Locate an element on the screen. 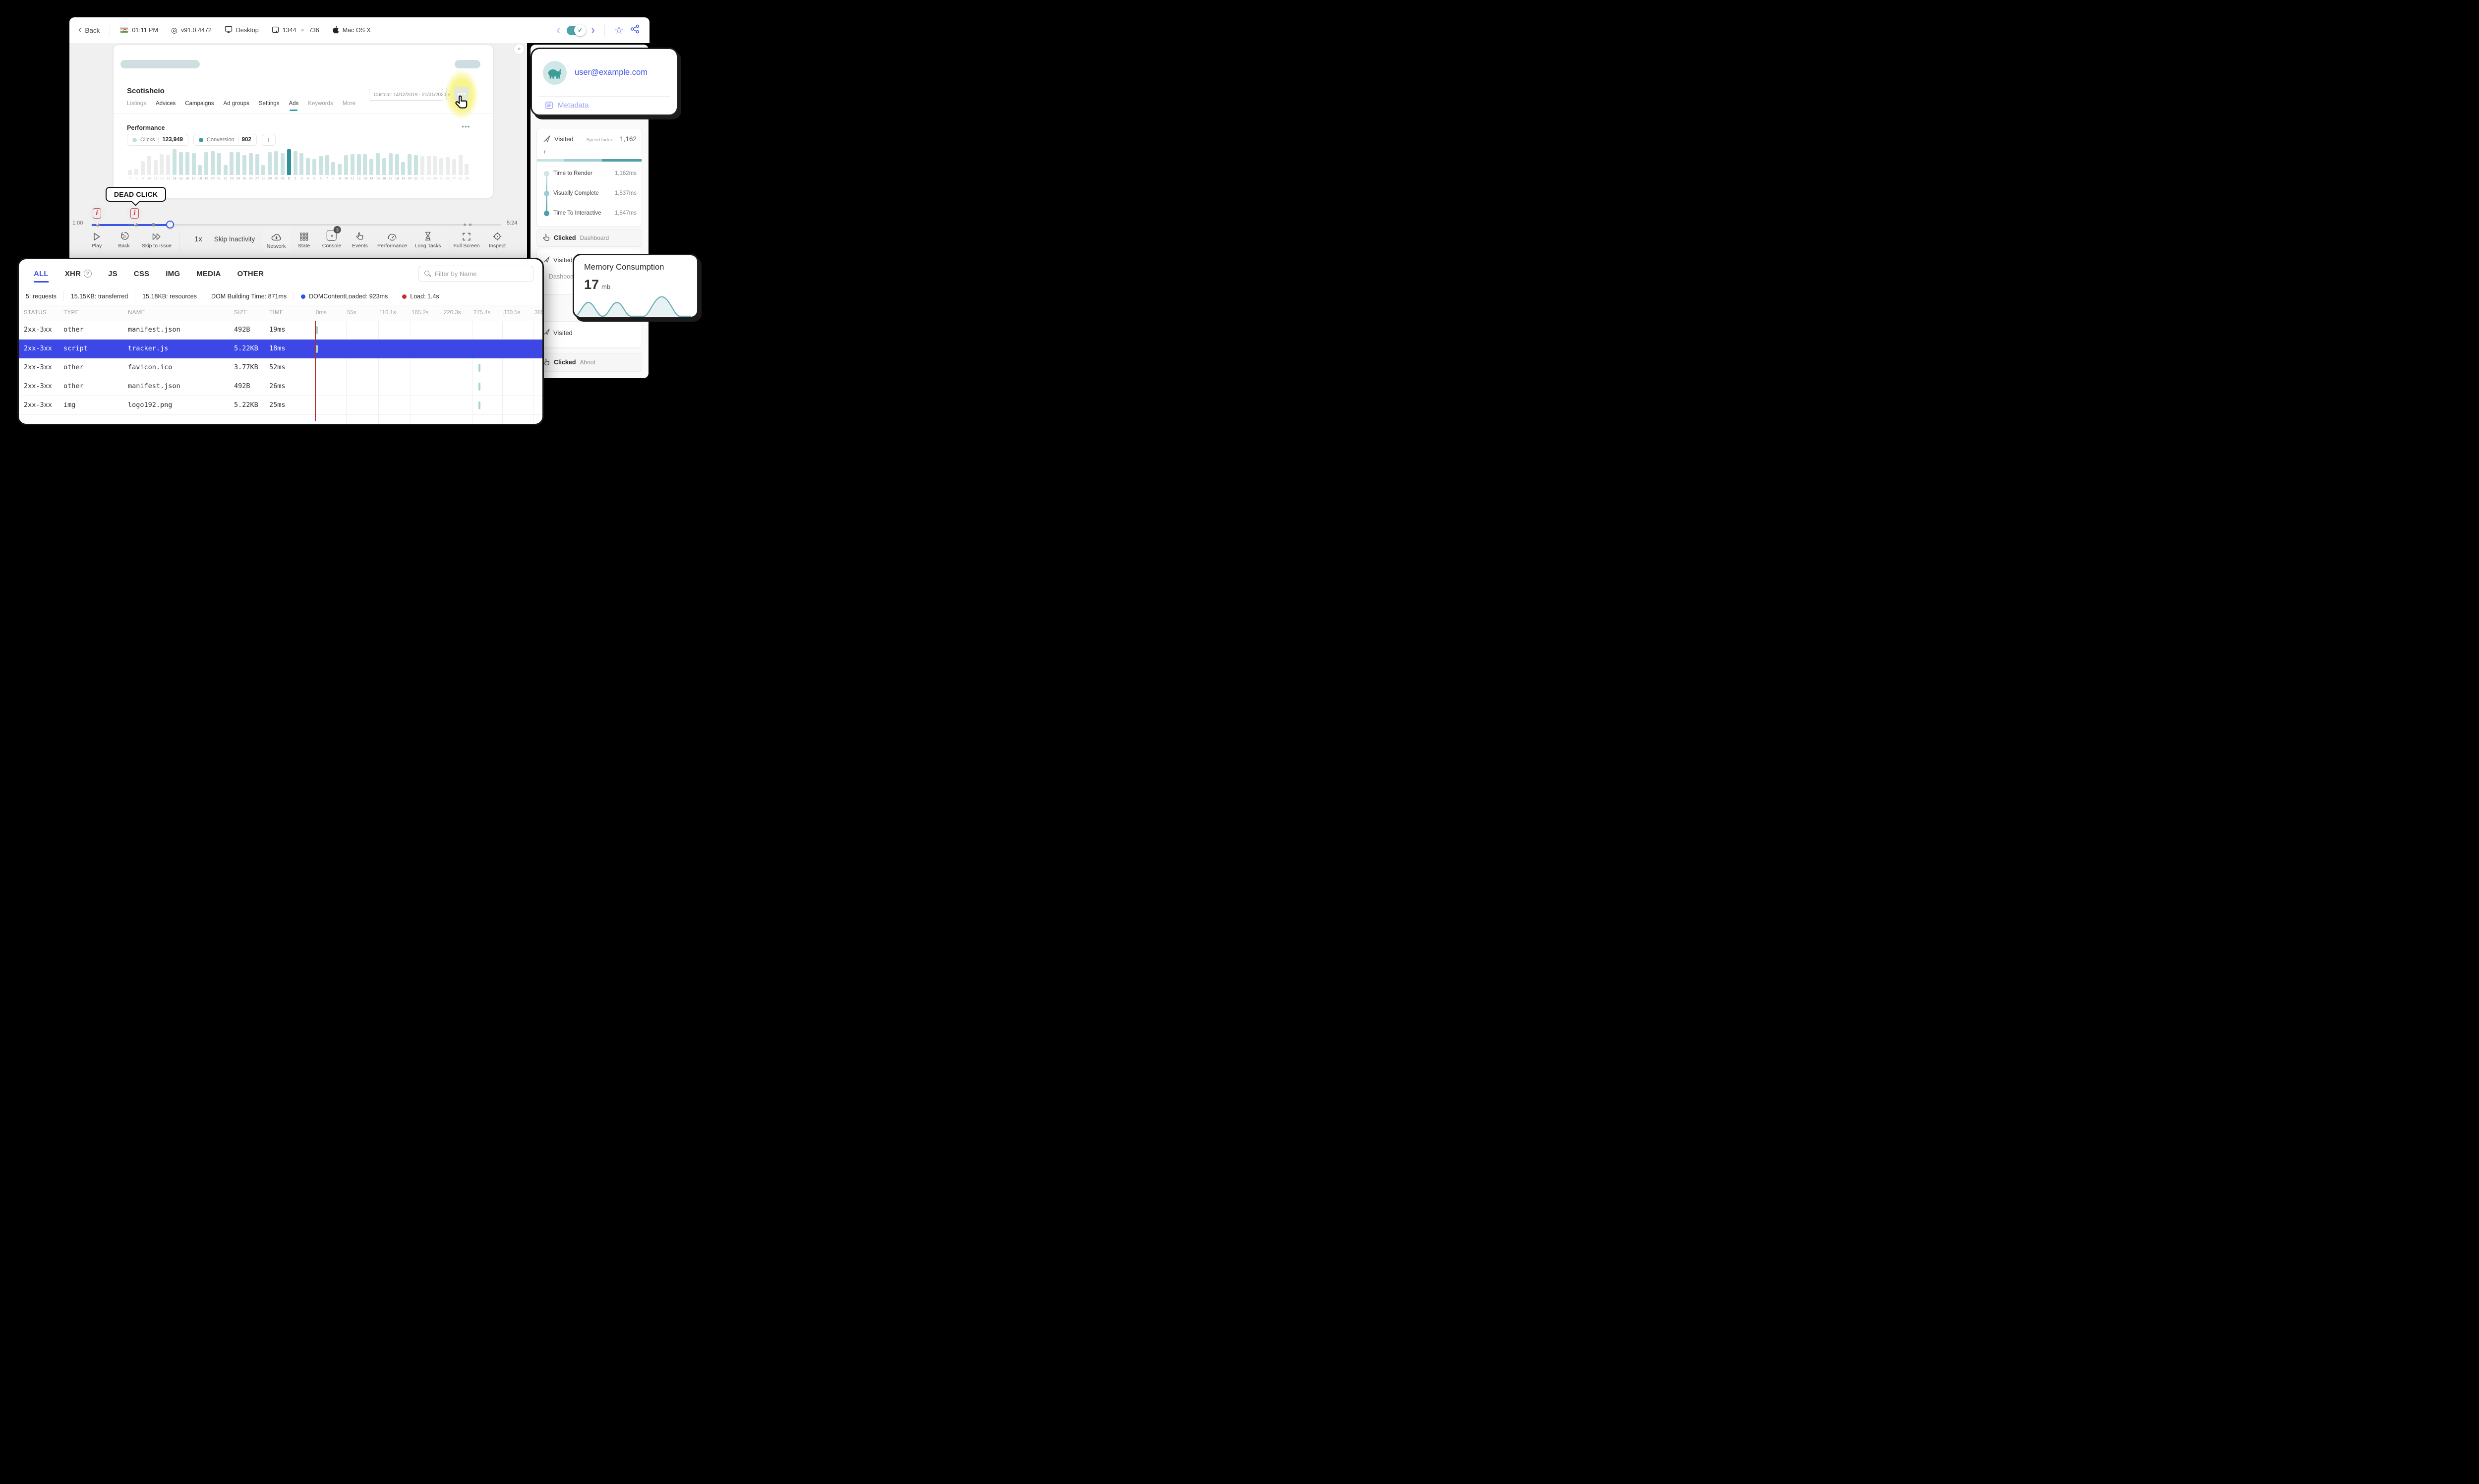  play-button: Play is located at coordinates (97, 239).